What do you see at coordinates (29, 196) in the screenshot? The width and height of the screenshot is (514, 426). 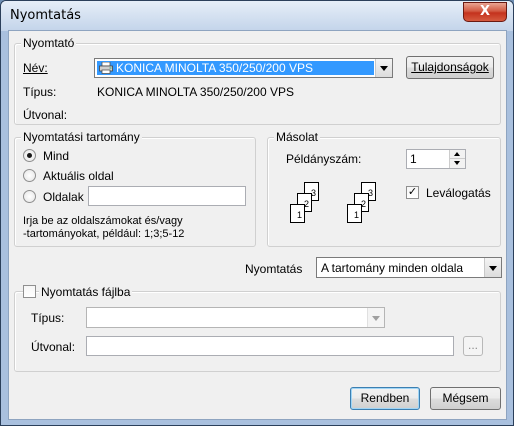 I see `range-pages-radio` at bounding box center [29, 196].